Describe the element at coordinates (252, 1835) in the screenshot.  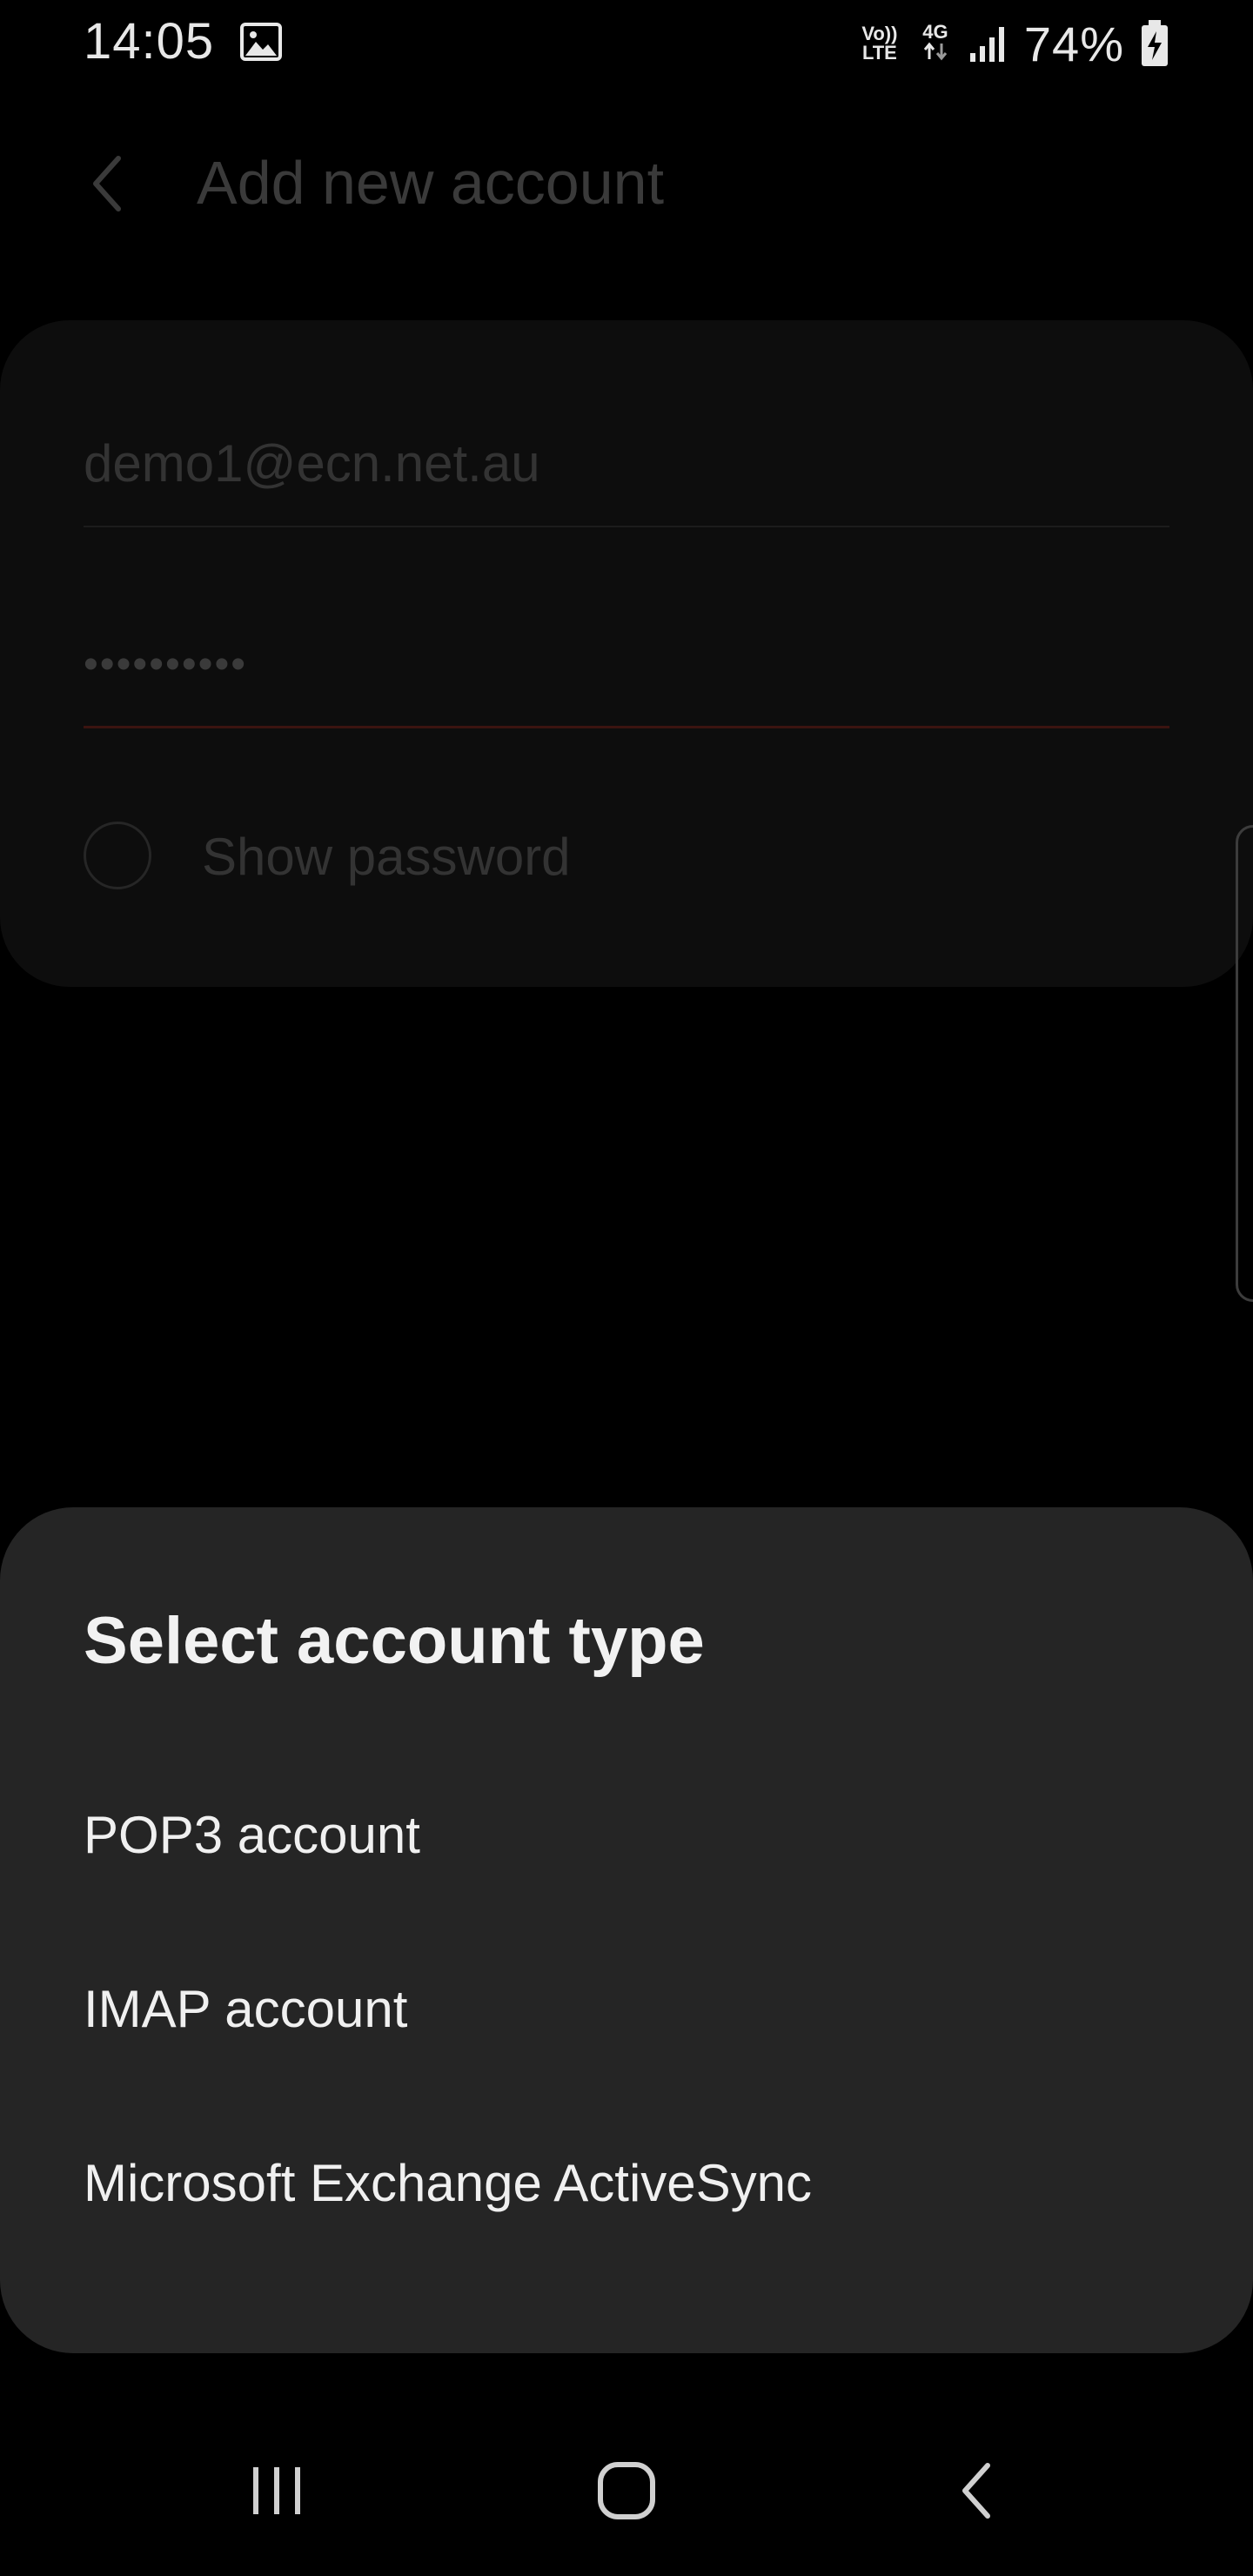
I see `option-label: POP3 account` at that location.